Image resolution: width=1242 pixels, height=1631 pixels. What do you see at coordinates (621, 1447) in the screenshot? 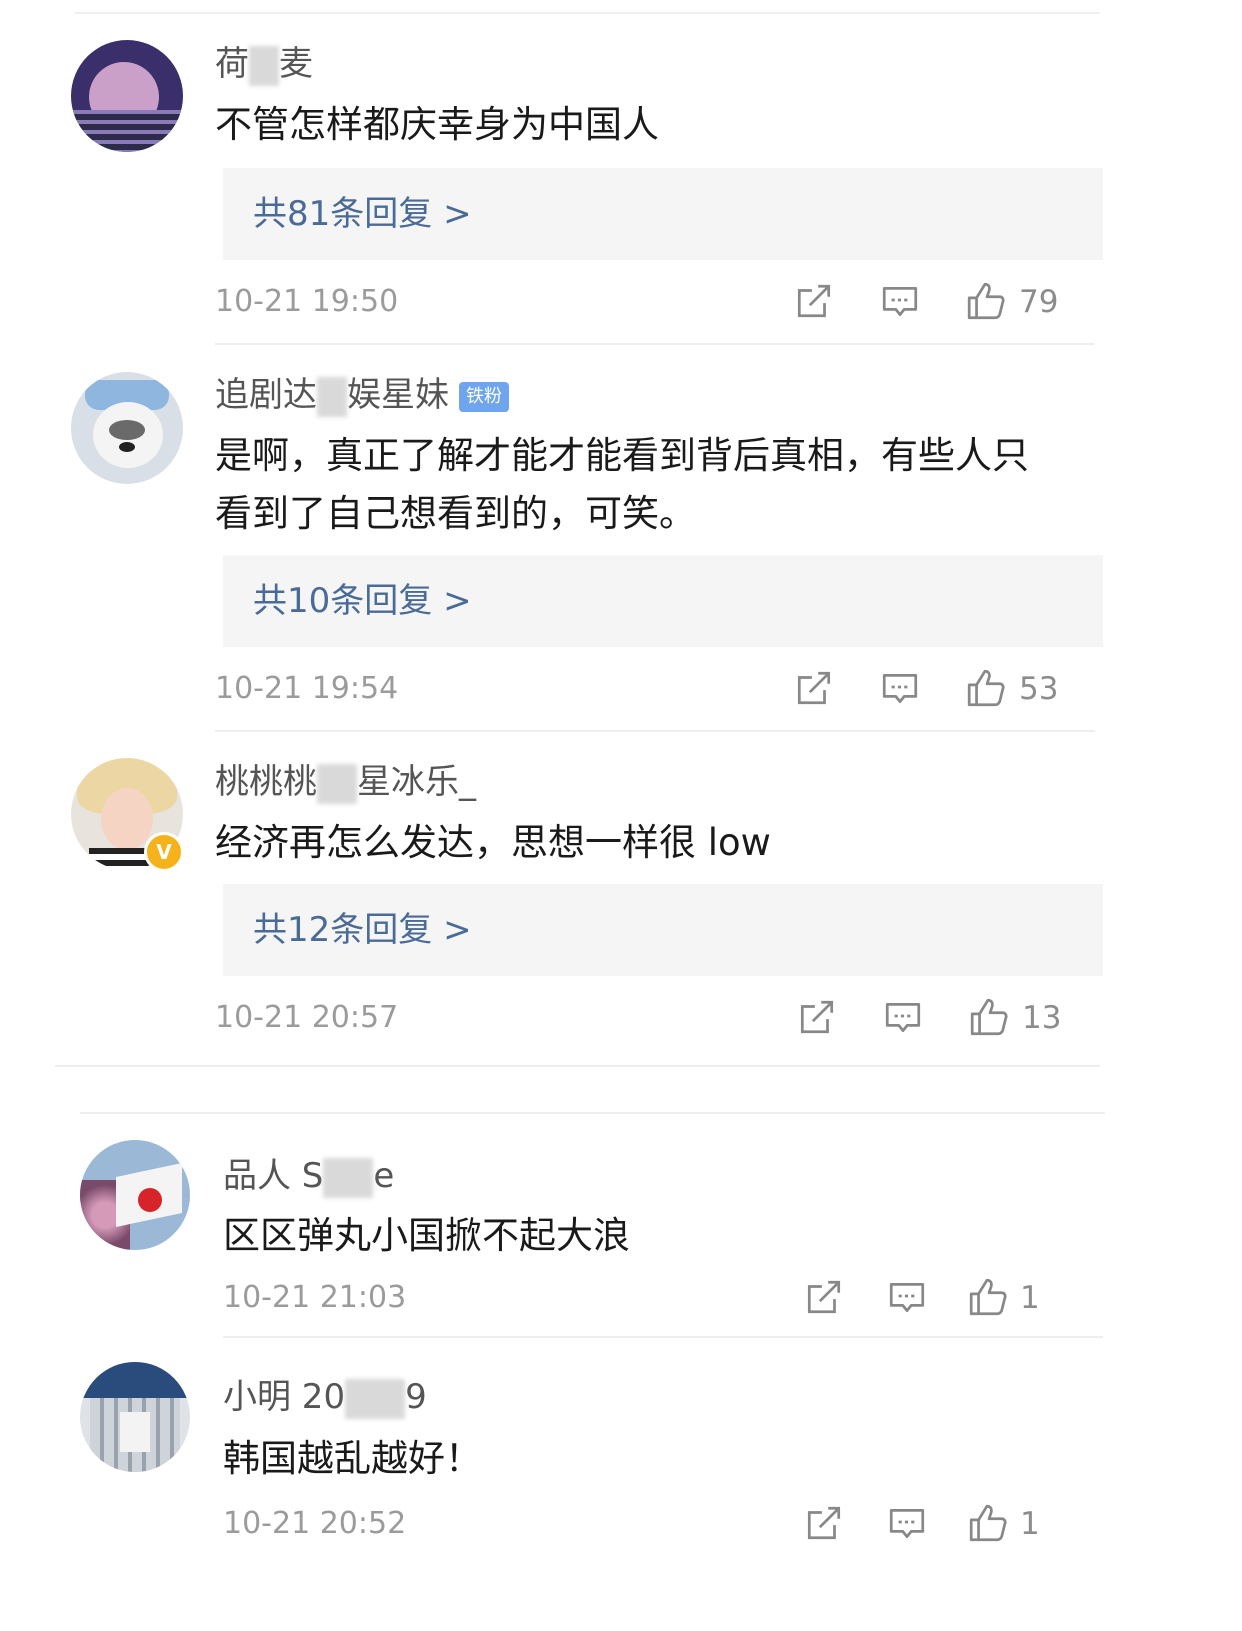
I see `comment-item: 小明 20 9 韩国越乱越好！ 10-21 20:52 1` at bounding box center [621, 1447].